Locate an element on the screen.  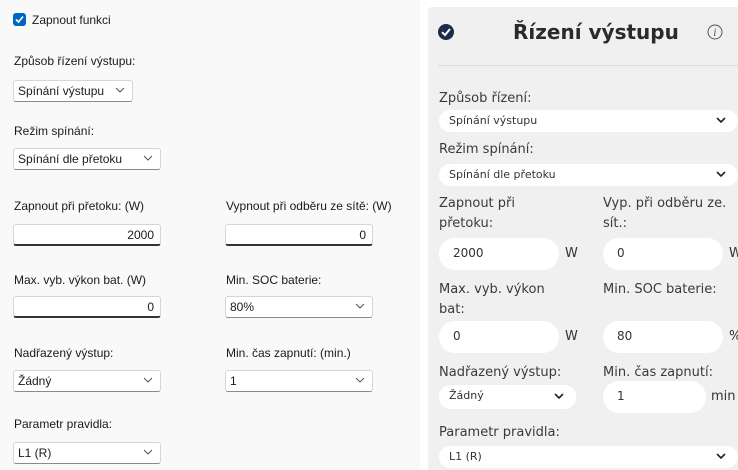
off-grid-unit: W is located at coordinates (733, 253).